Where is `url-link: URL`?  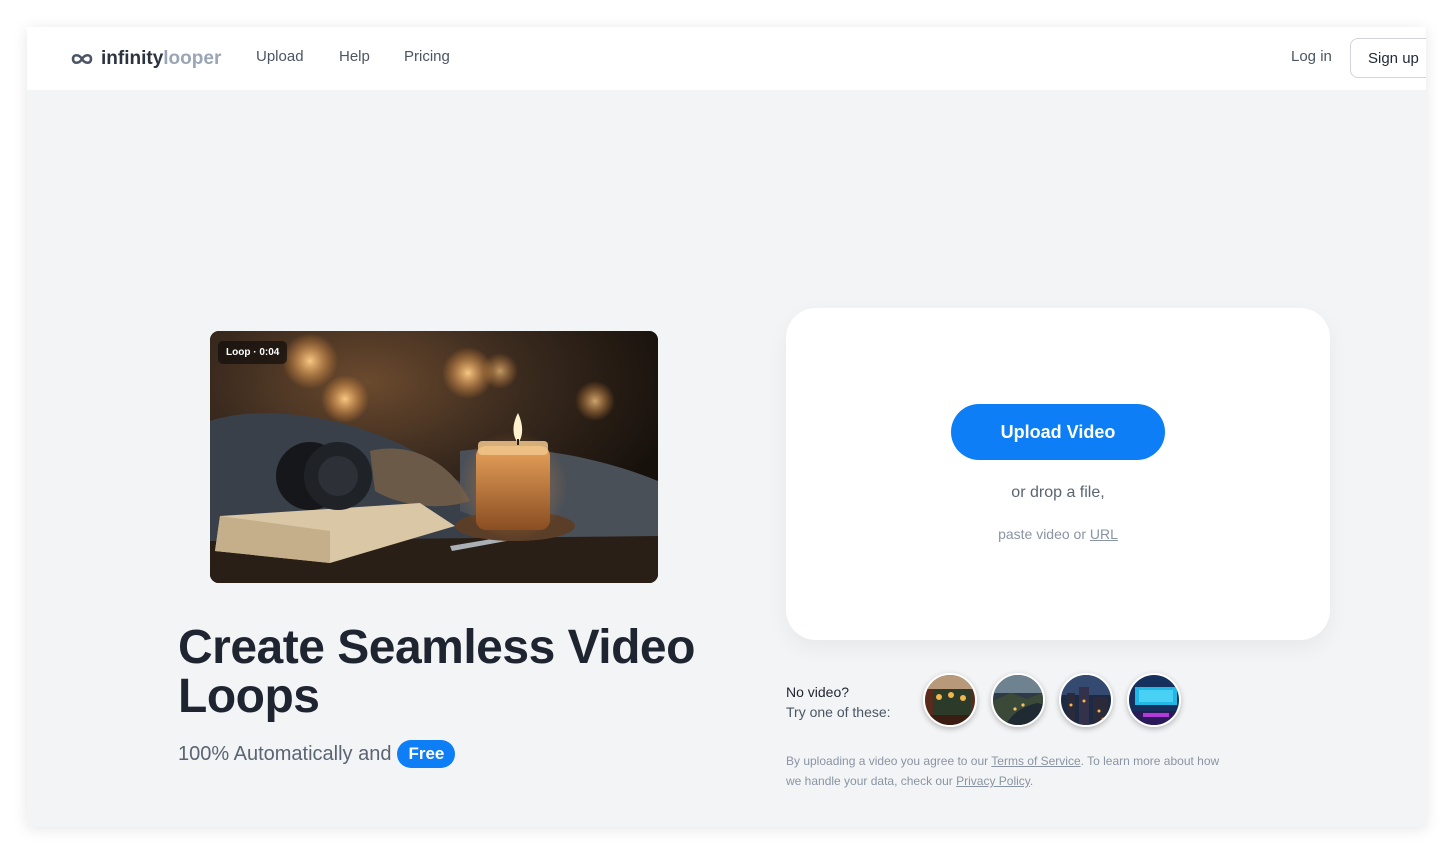 url-link: URL is located at coordinates (1104, 534).